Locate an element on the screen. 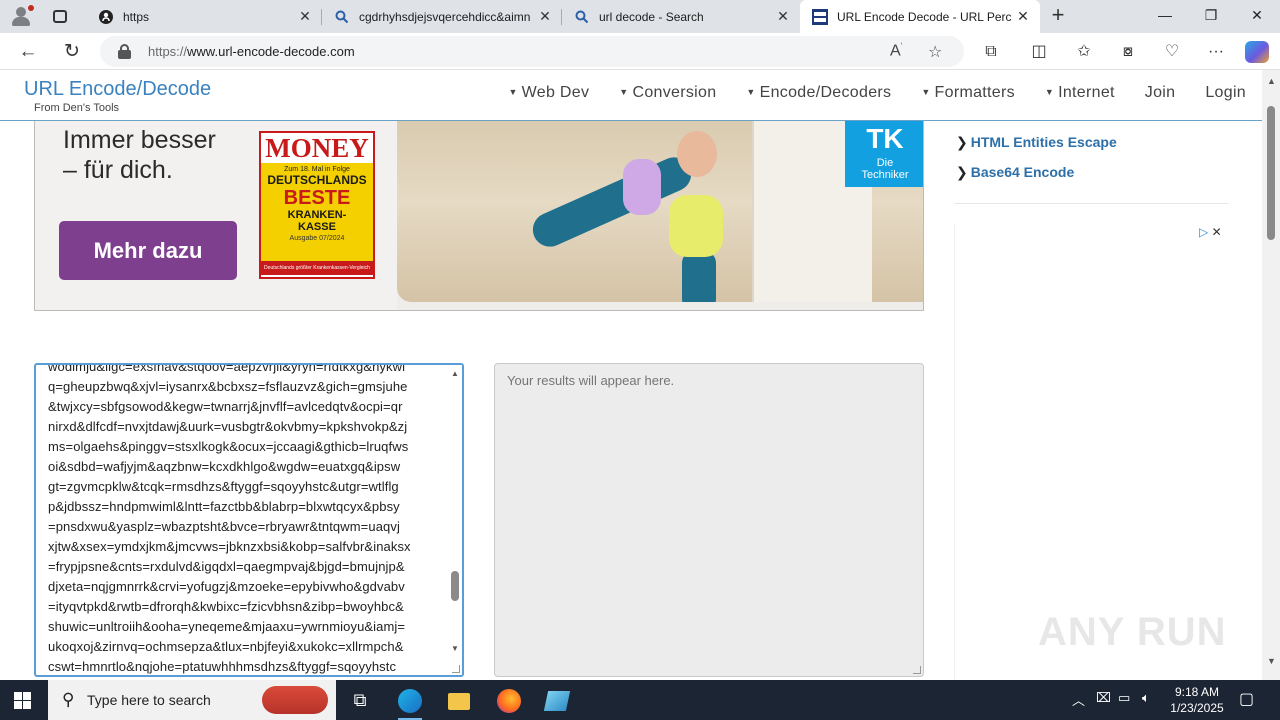  ad-choices-icon: ▷ ✕ is located at coordinates (1210, 232).